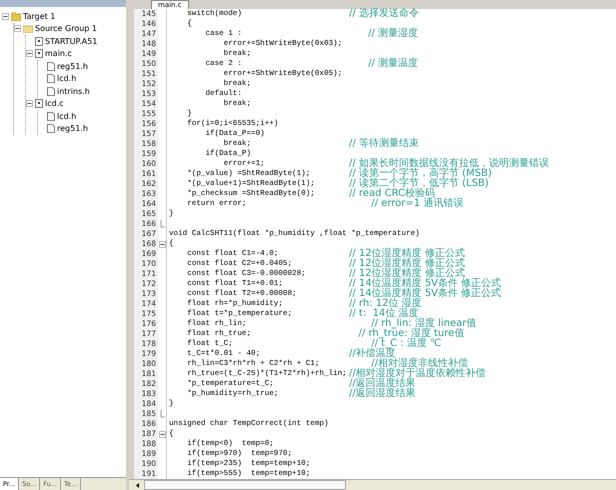 The height and width of the screenshot is (490, 616). I want to click on code-comment: // t: 14位 温度, so click(383, 314).